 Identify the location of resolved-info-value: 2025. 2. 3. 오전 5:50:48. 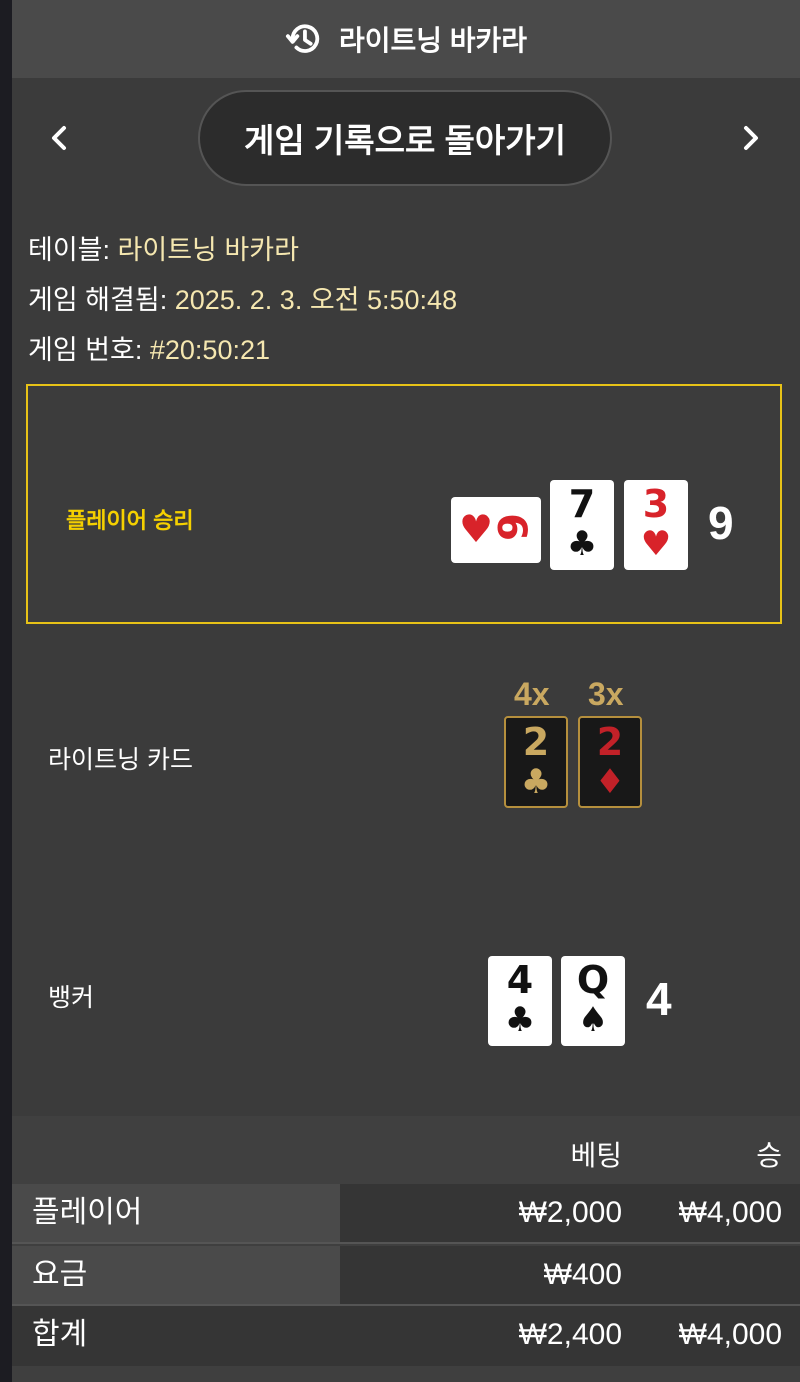
(316, 300).